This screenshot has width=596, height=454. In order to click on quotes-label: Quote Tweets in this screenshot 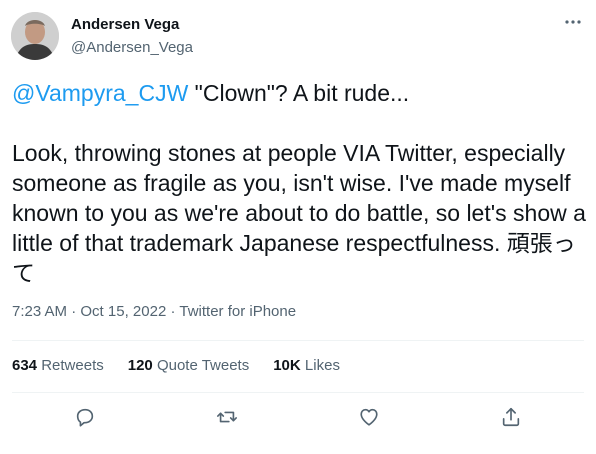, I will do `click(203, 365)`.